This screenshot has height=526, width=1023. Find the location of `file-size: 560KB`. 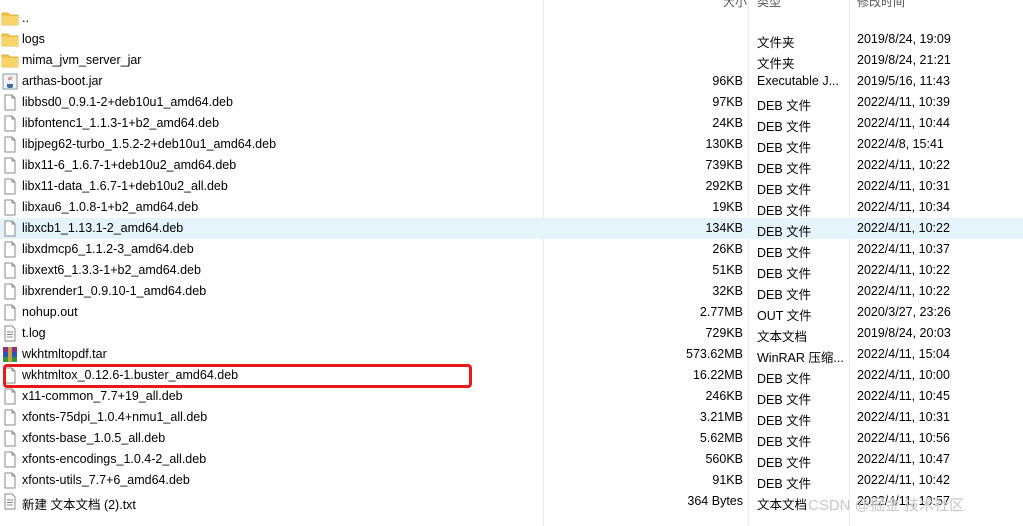

file-size: 560KB is located at coordinates (724, 459).